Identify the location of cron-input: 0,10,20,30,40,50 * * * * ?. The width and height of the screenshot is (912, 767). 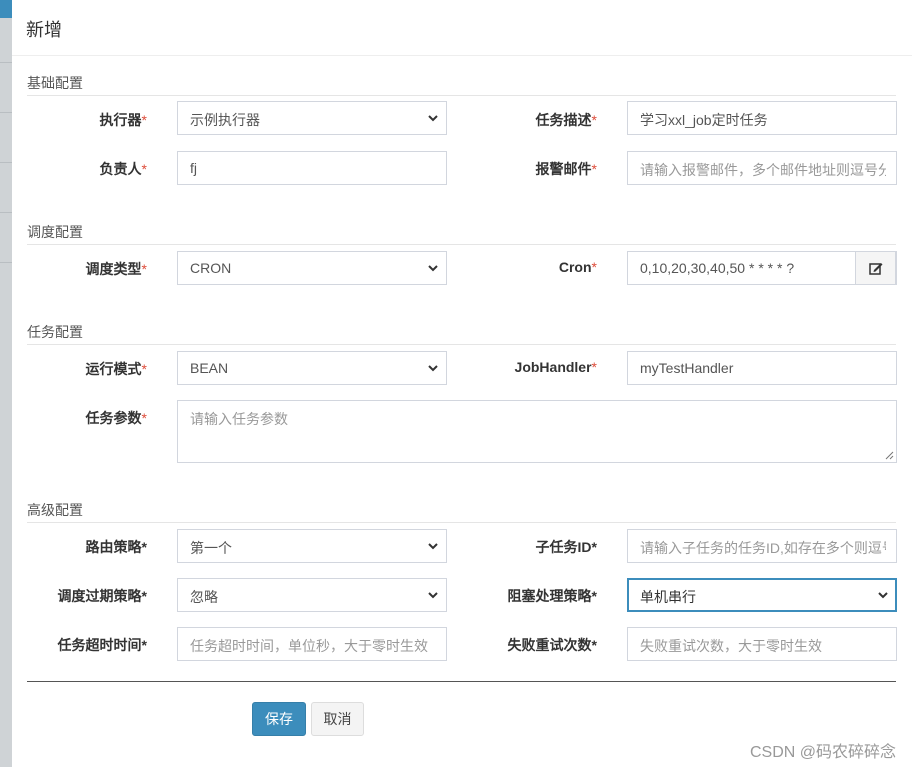
(762, 268).